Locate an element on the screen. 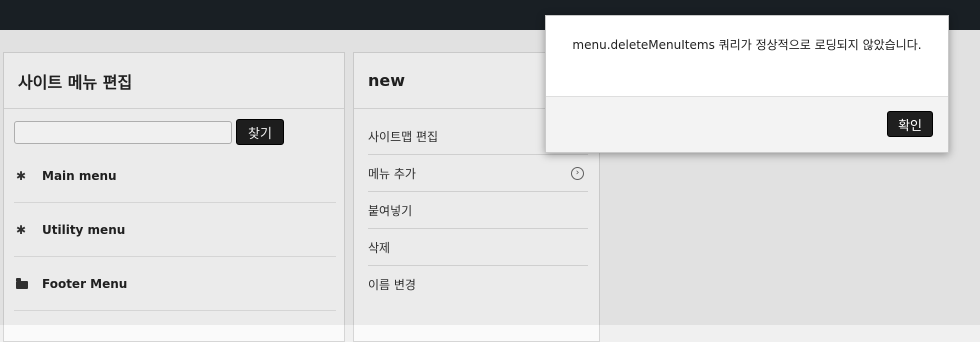 The width and height of the screenshot is (980, 342). confirm-button: 확인 is located at coordinates (910, 124).